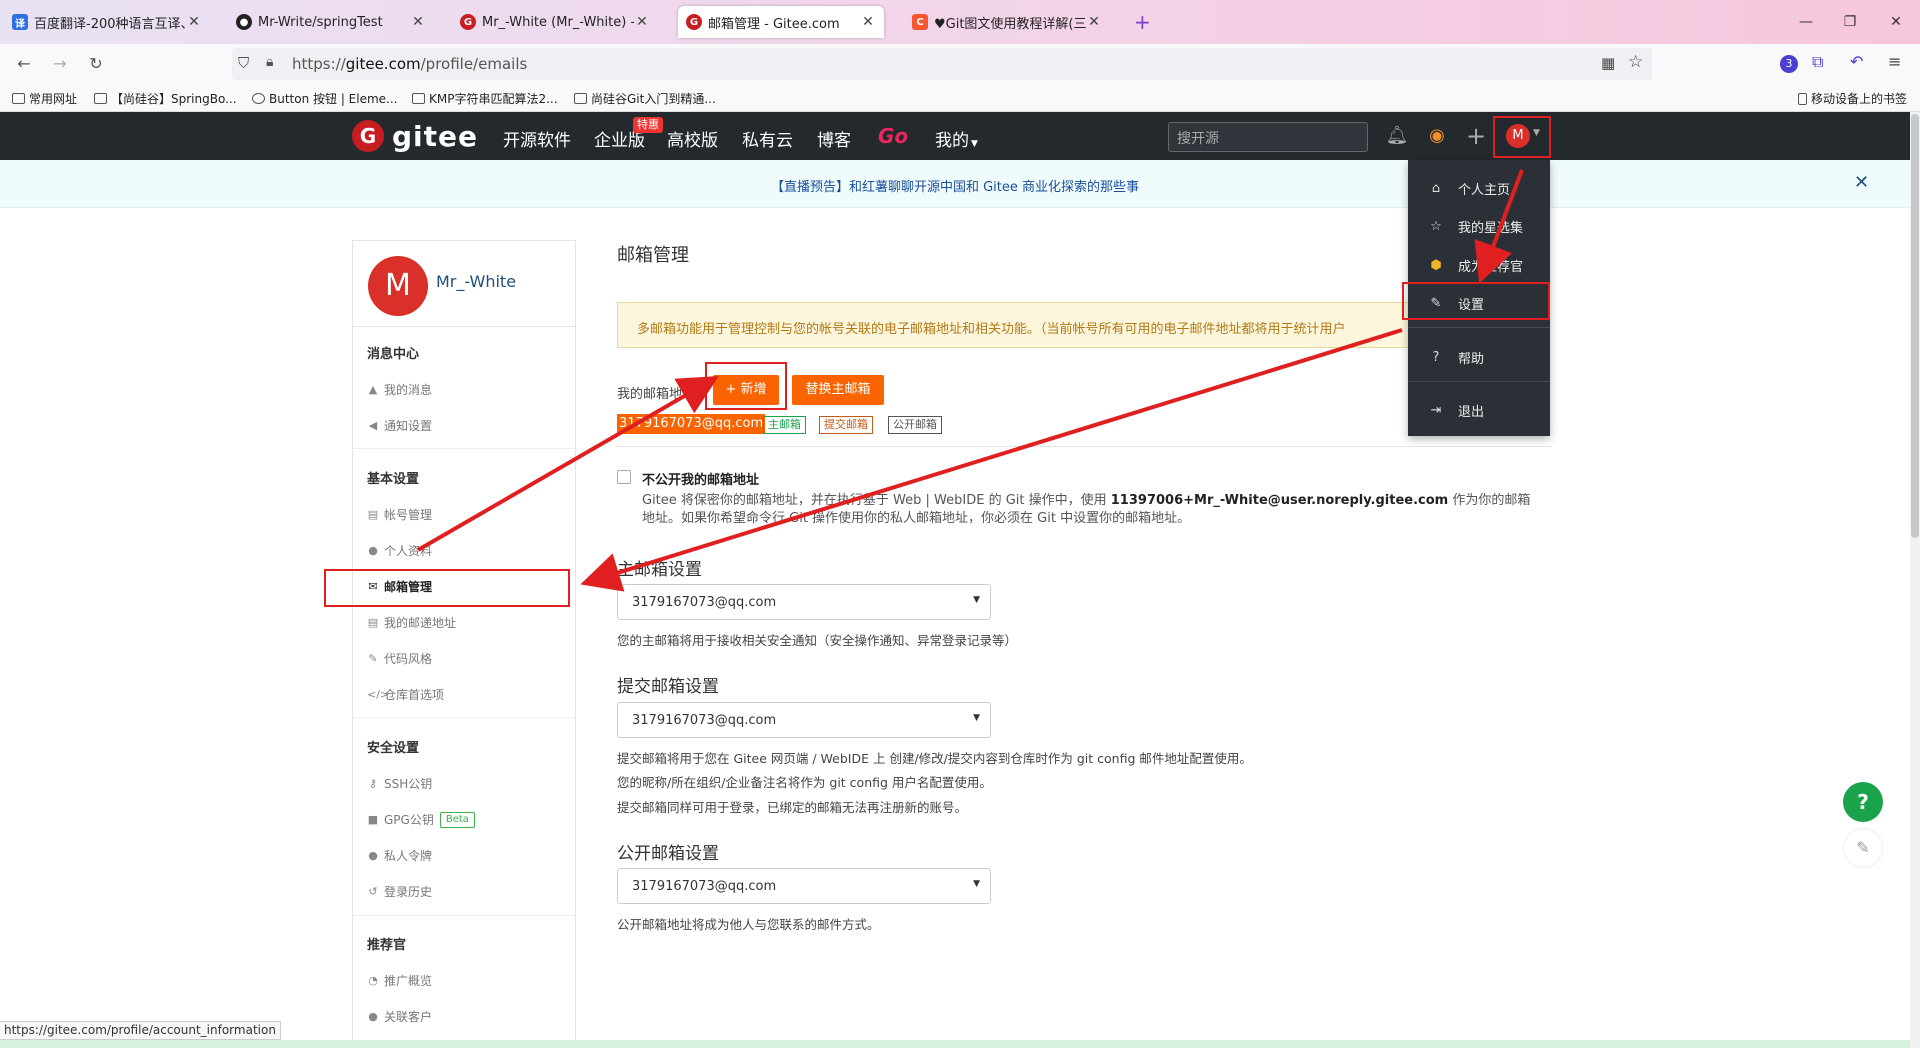 The height and width of the screenshot is (1048, 1920). What do you see at coordinates (331, 22) in the screenshot?
I see `browser-tab-github: ● Mr-Write/springTest ✕` at bounding box center [331, 22].